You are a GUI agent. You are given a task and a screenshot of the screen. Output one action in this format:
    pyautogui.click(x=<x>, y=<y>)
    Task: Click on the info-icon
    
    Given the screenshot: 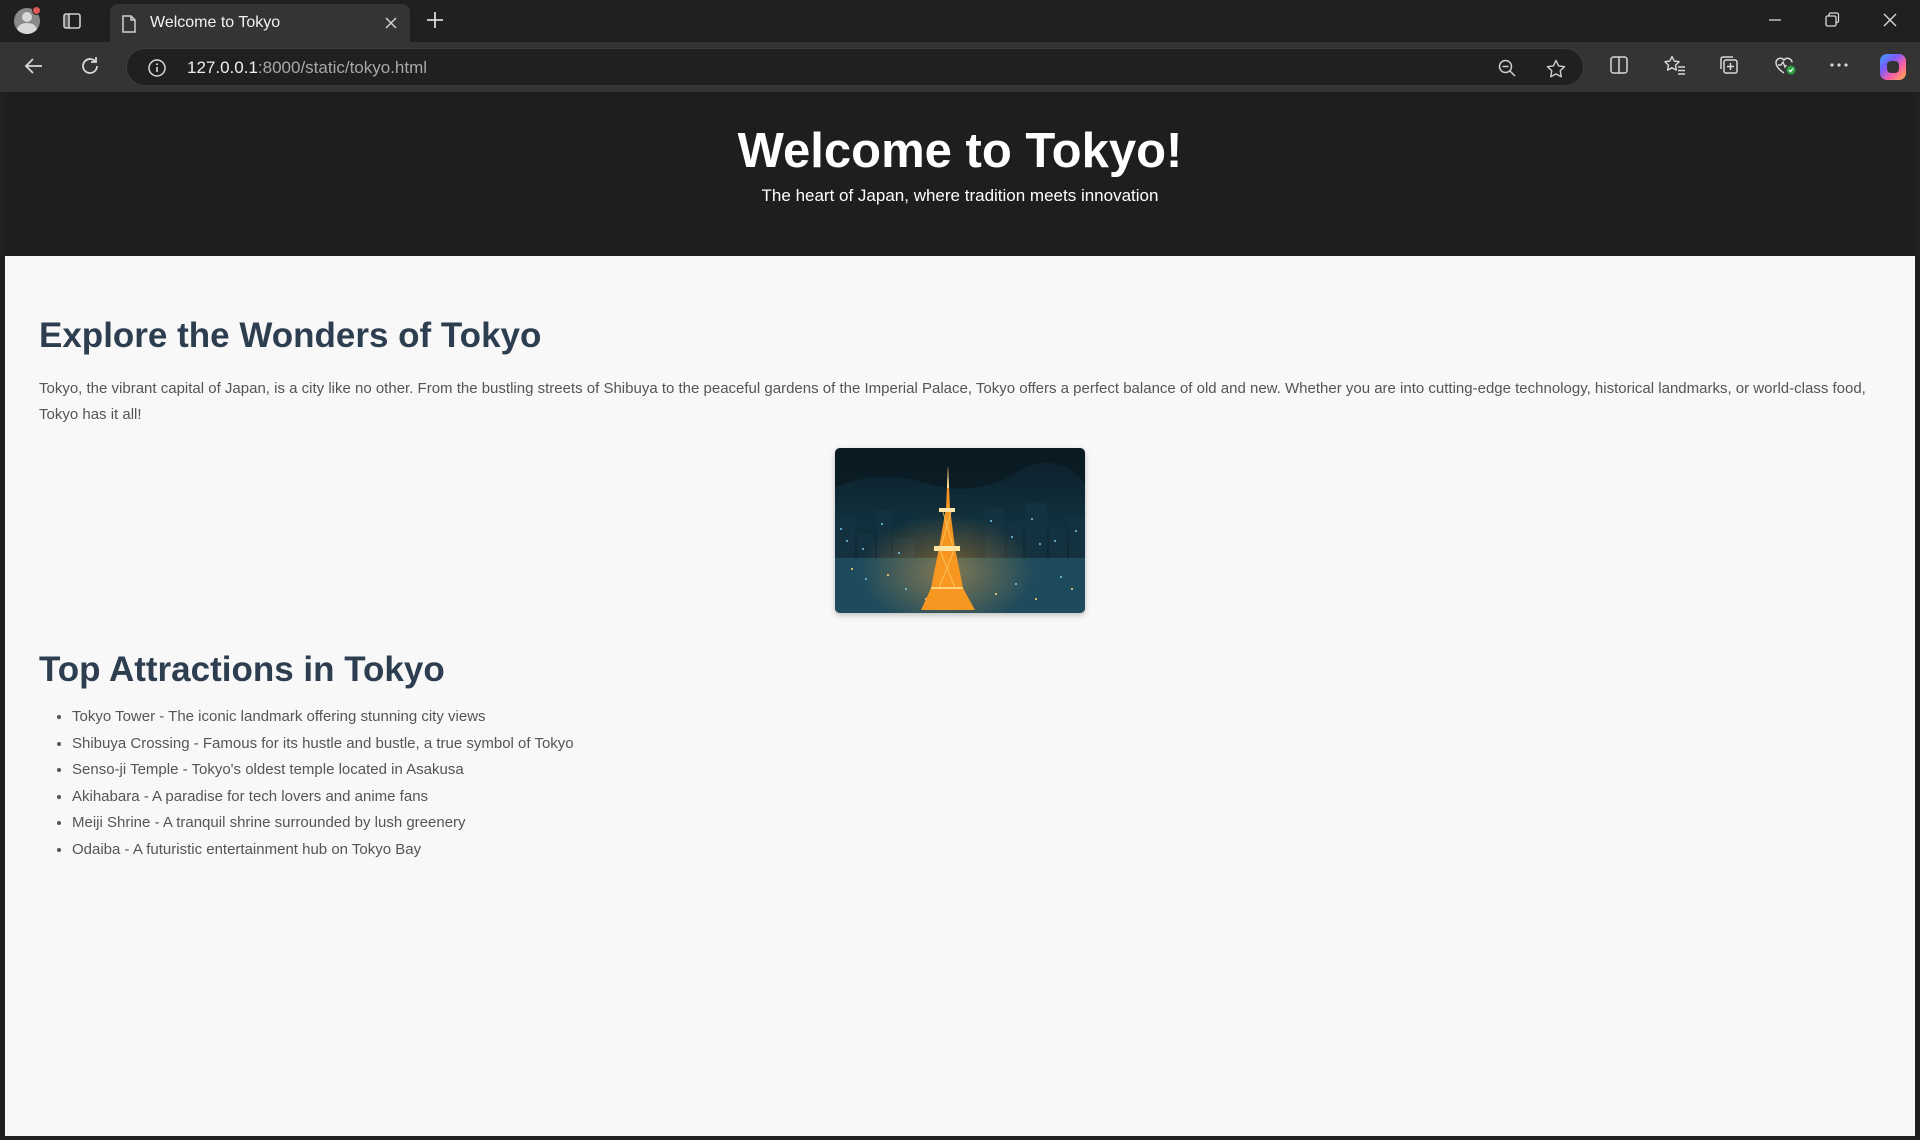 What is the action you would take?
    pyautogui.click(x=157, y=70)
    